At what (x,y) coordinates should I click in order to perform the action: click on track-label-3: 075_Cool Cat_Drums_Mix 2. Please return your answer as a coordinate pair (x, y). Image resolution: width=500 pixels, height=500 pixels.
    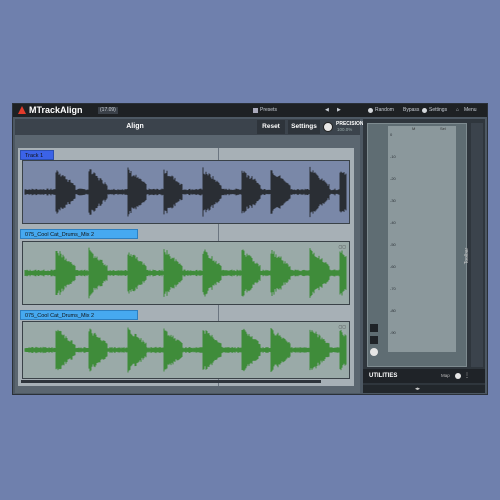
    Looking at the image, I should click on (79, 315).